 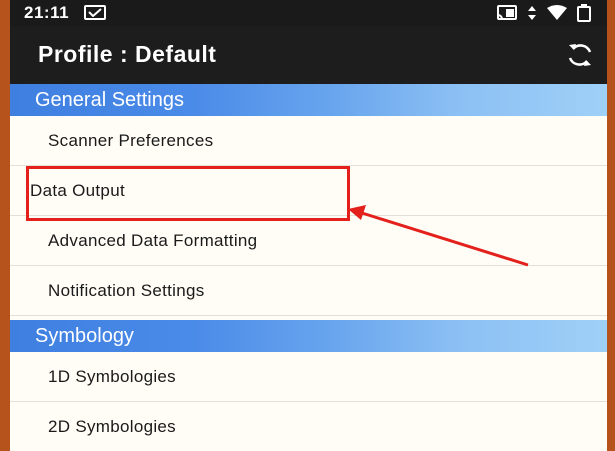 What do you see at coordinates (584, 13) in the screenshot?
I see `battery-icon` at bounding box center [584, 13].